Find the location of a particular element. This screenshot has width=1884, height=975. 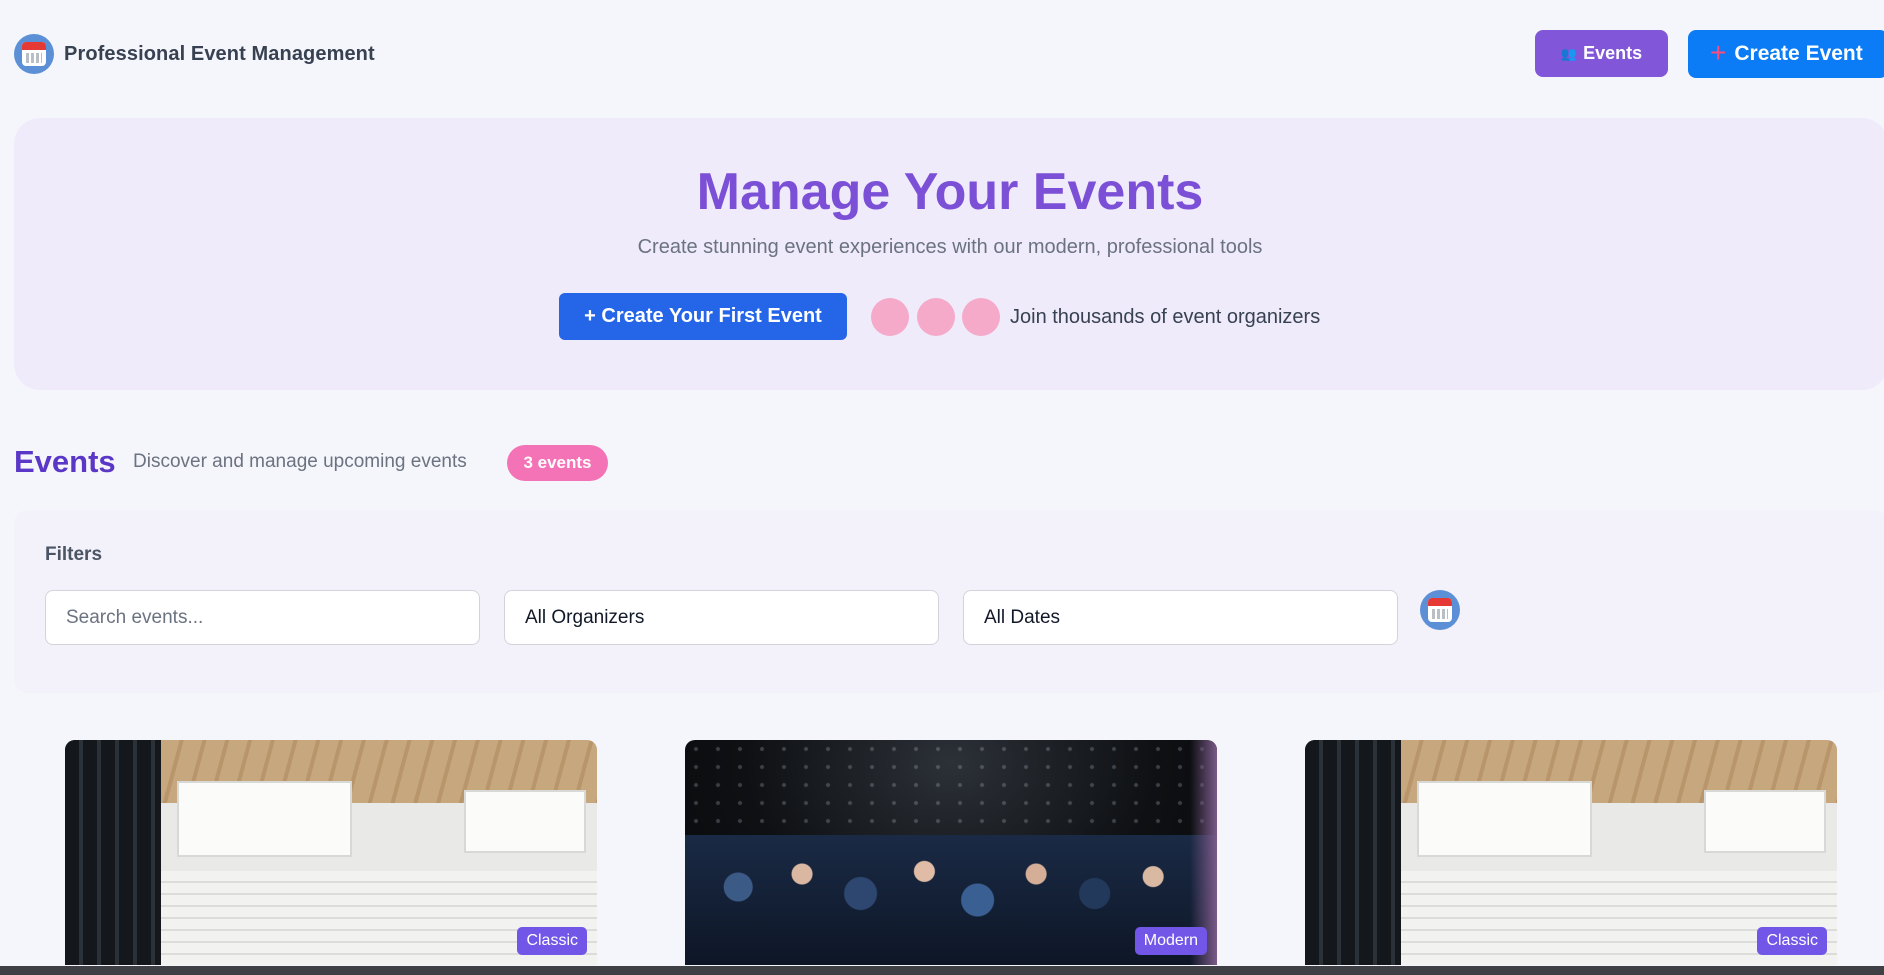

filters-label: Filters is located at coordinates (74, 554).